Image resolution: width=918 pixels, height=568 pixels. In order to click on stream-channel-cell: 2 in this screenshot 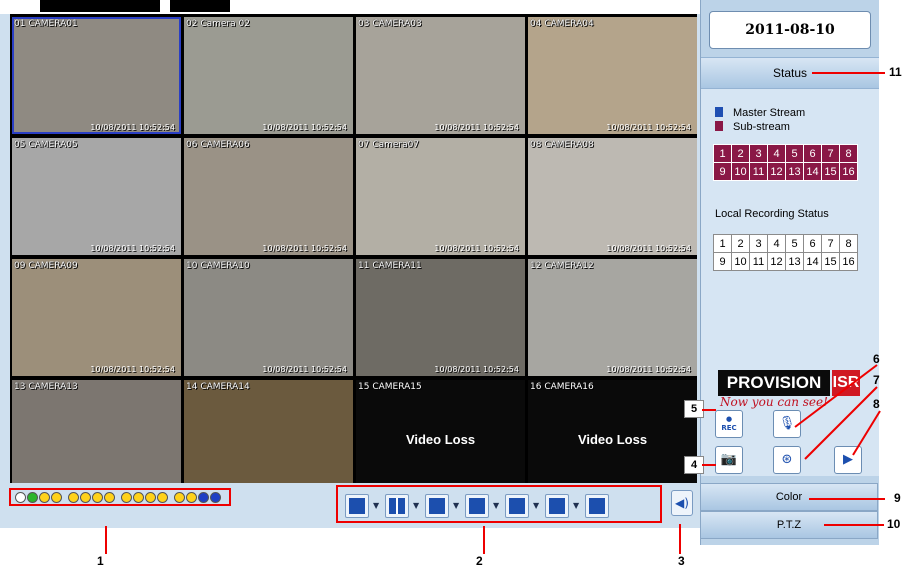, I will do `click(740, 153)`.